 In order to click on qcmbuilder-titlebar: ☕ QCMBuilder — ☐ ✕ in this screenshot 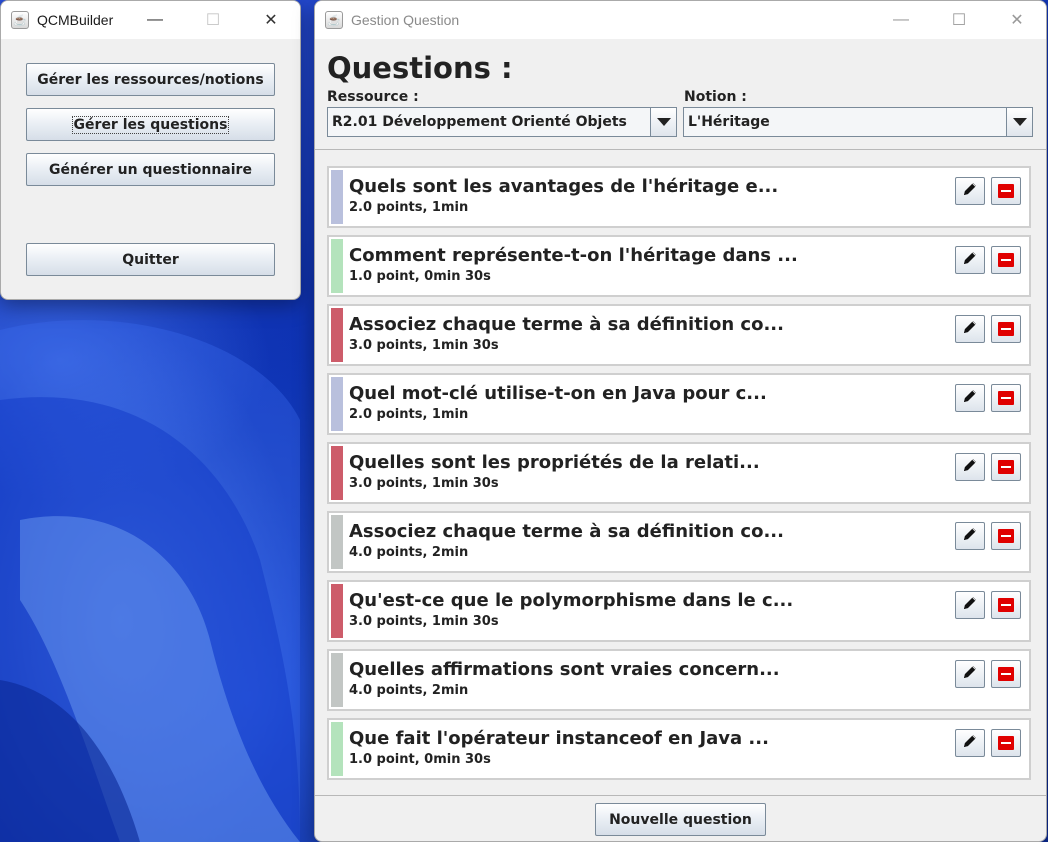, I will do `click(150, 20)`.